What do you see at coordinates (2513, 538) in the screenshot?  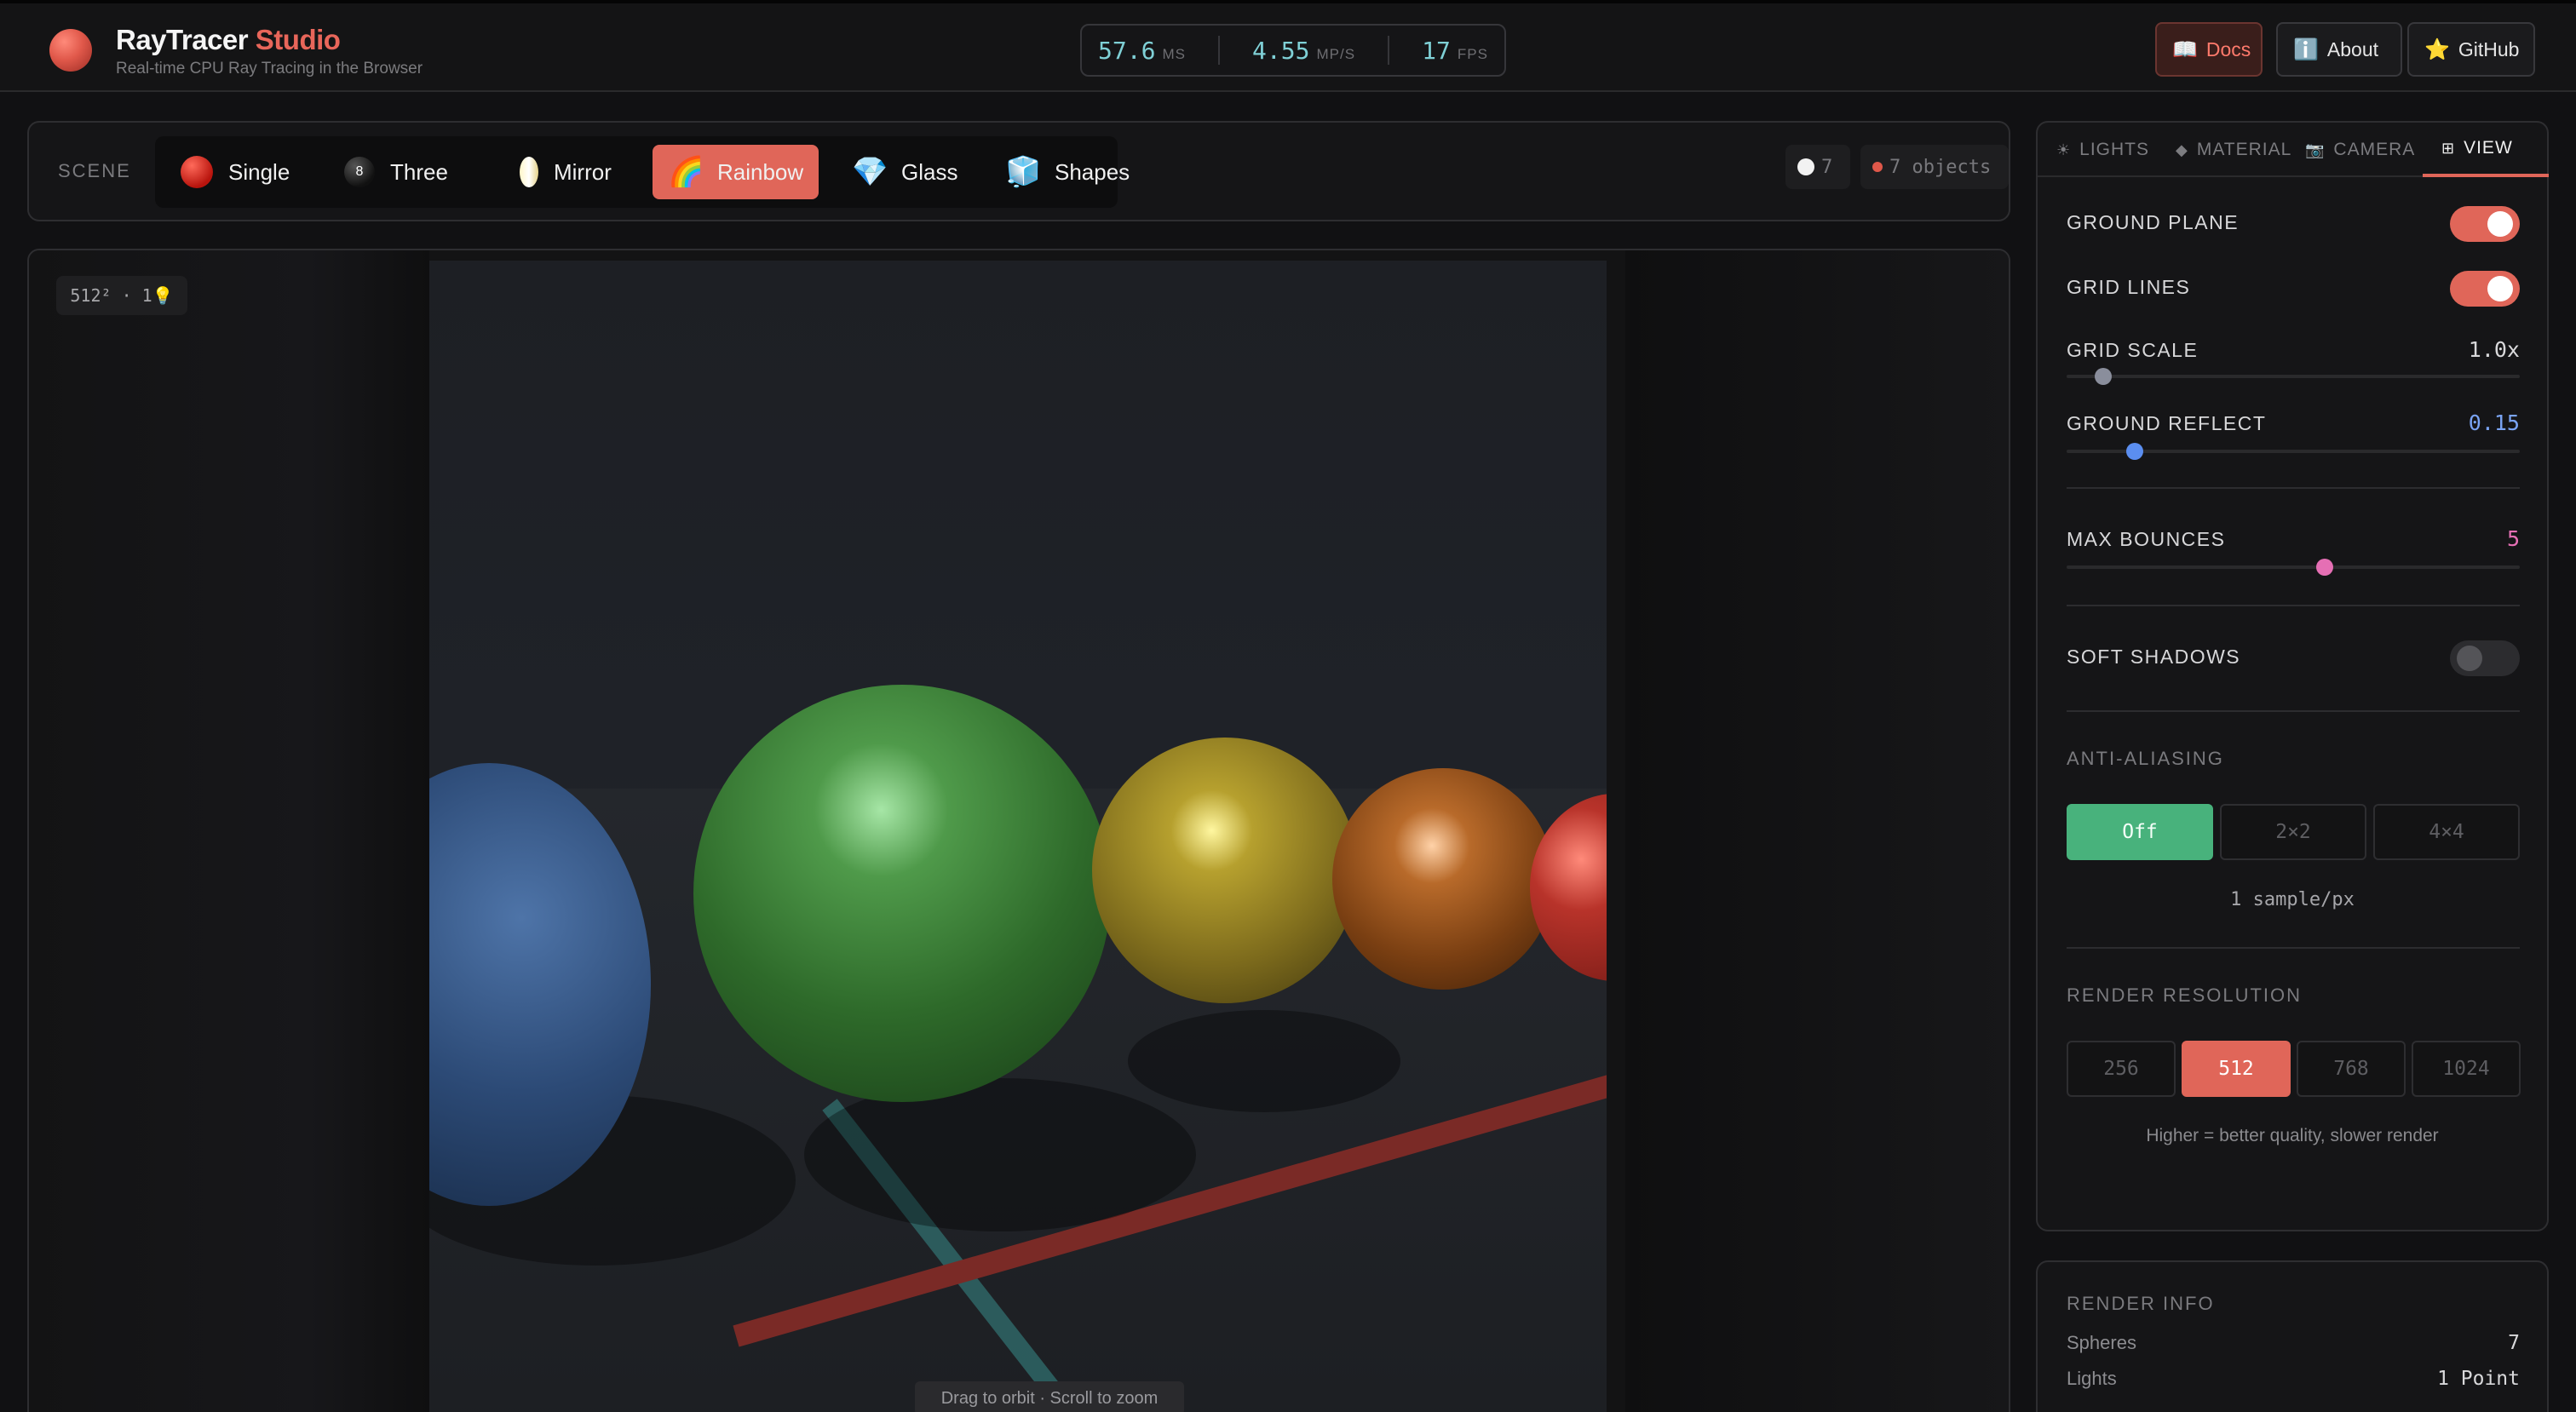 I see `max-bounces-value: 5` at bounding box center [2513, 538].